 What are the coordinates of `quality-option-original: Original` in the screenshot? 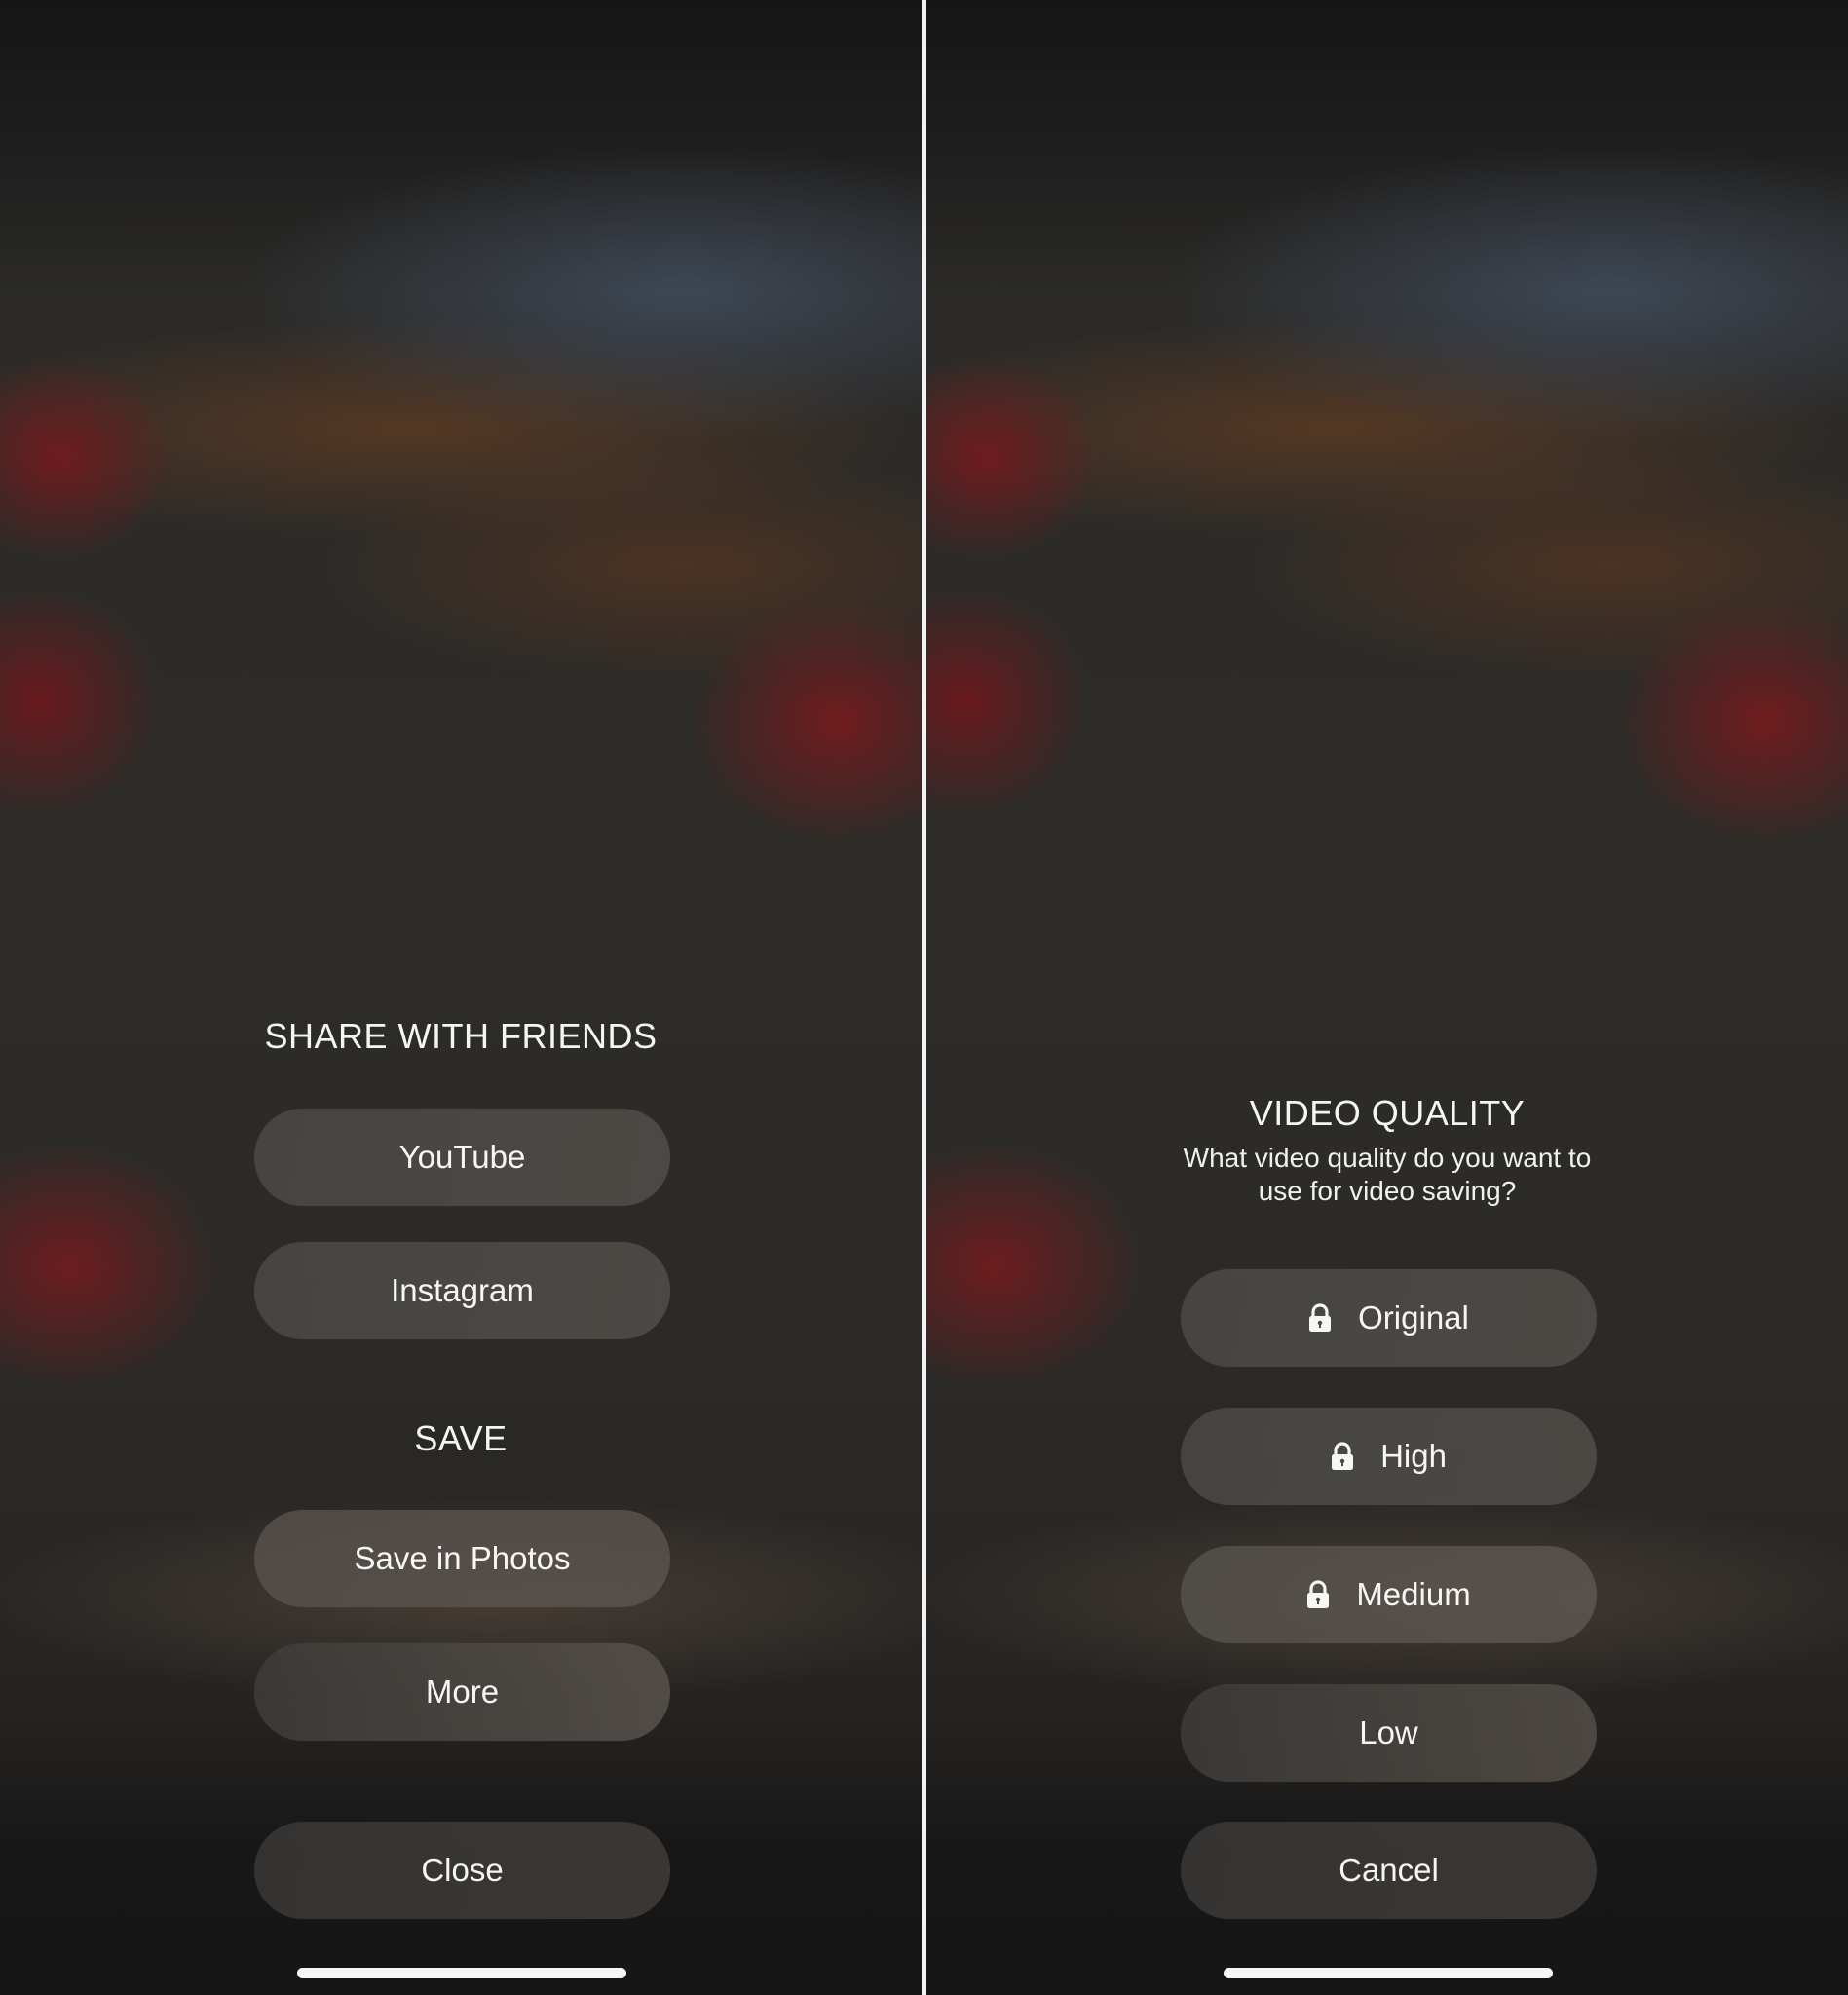 It's located at (1389, 1318).